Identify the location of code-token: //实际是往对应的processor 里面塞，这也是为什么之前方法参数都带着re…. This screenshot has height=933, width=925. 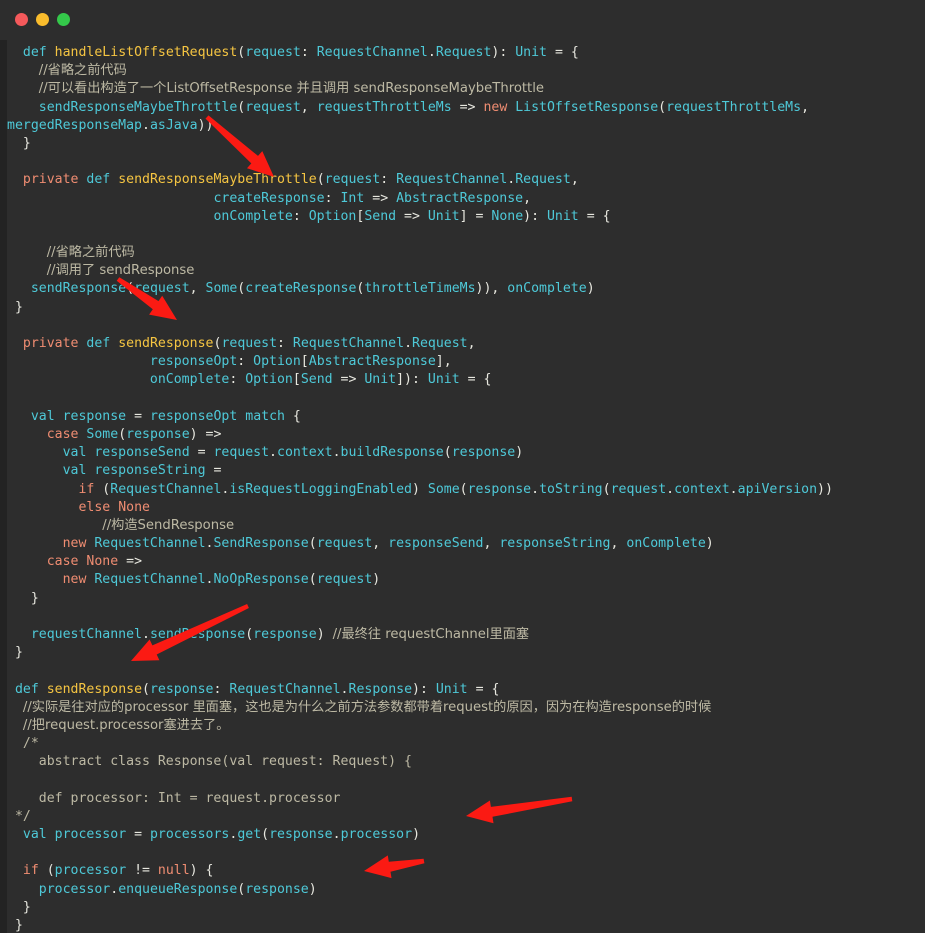
(367, 707).